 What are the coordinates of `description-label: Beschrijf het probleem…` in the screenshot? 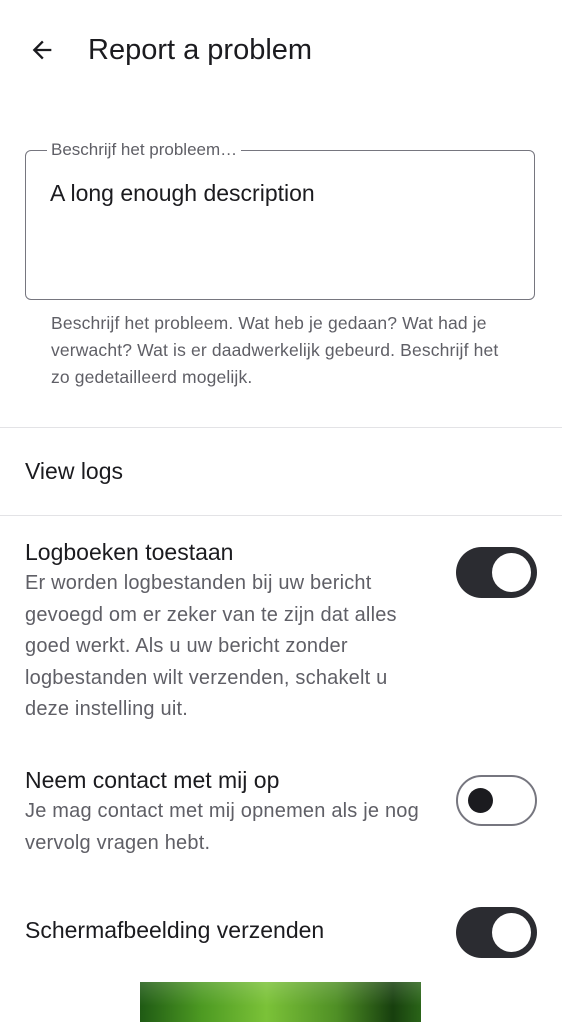 It's located at (144, 150).